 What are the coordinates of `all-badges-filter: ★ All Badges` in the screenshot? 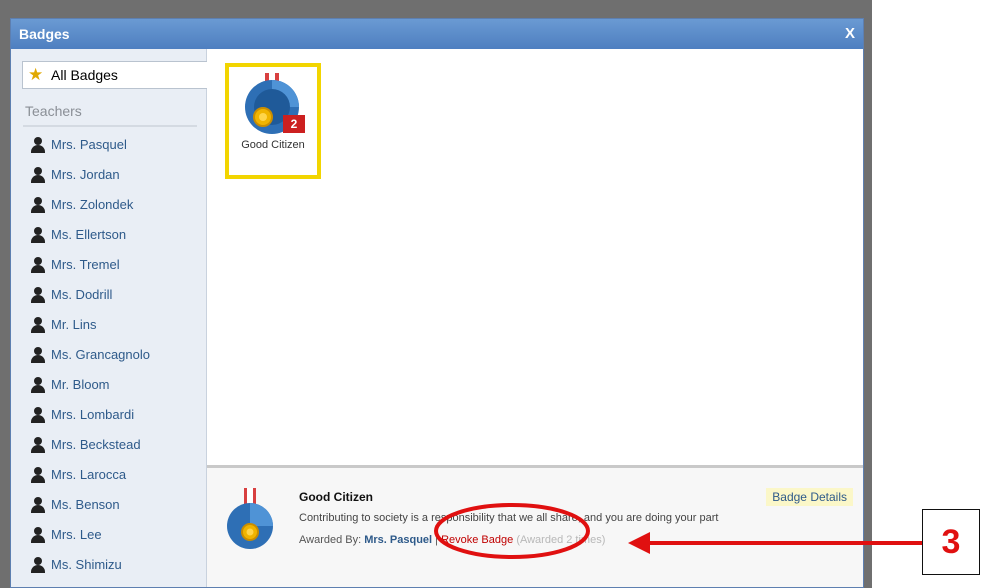 It's located at (114, 75).